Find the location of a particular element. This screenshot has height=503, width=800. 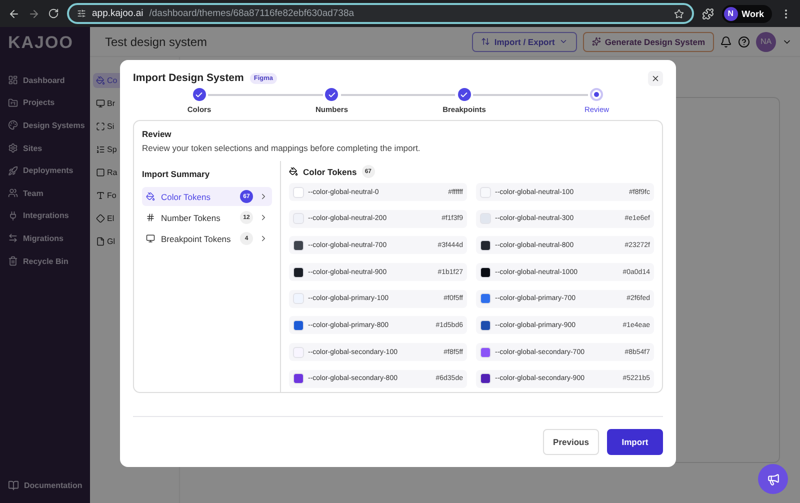

url-host: app.kajoo.ai is located at coordinates (118, 13).